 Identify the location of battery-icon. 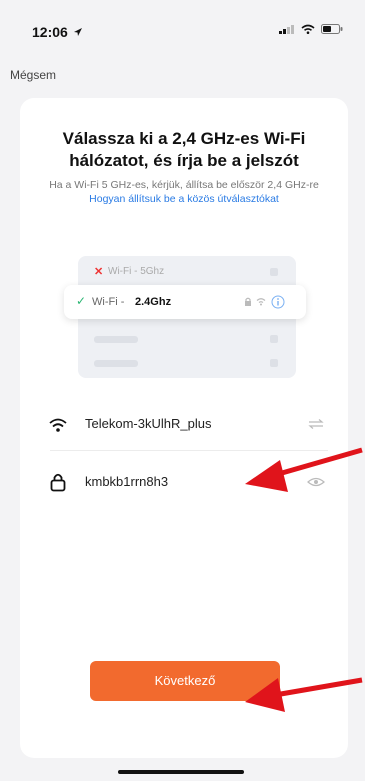
(332, 29).